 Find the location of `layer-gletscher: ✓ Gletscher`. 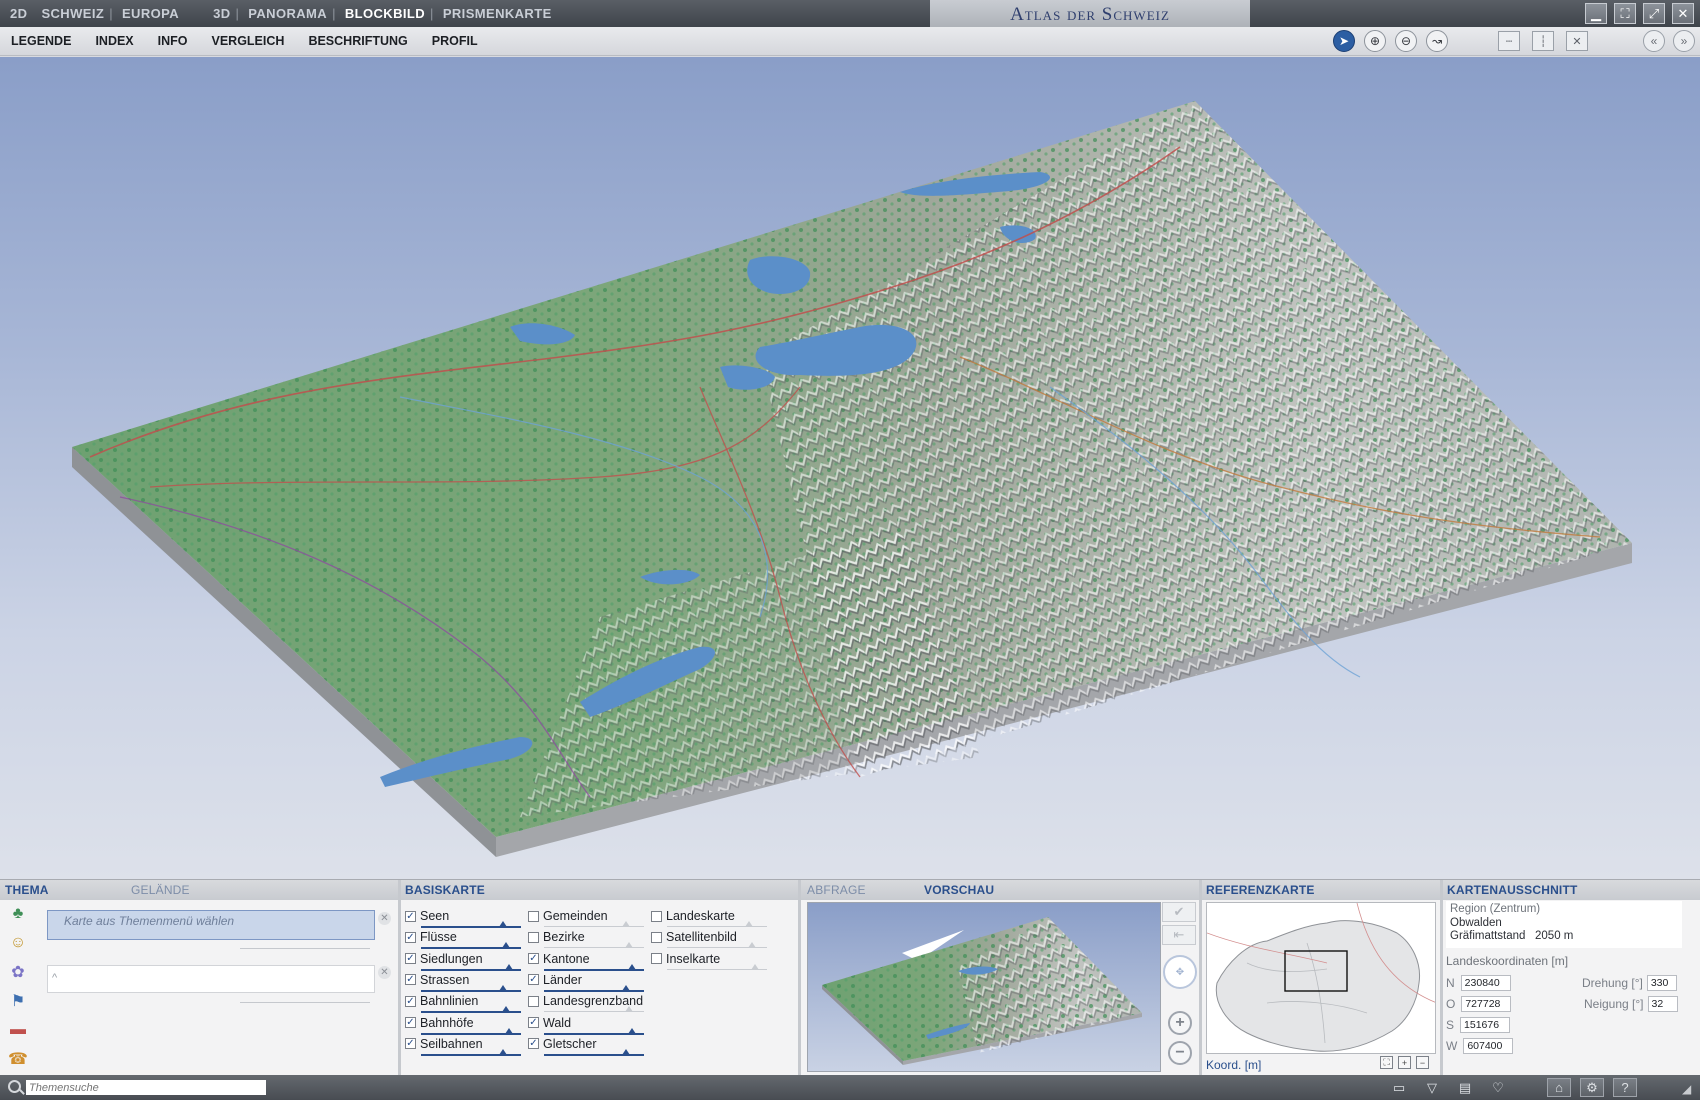

layer-gletscher: ✓ Gletscher is located at coordinates (562, 1044).